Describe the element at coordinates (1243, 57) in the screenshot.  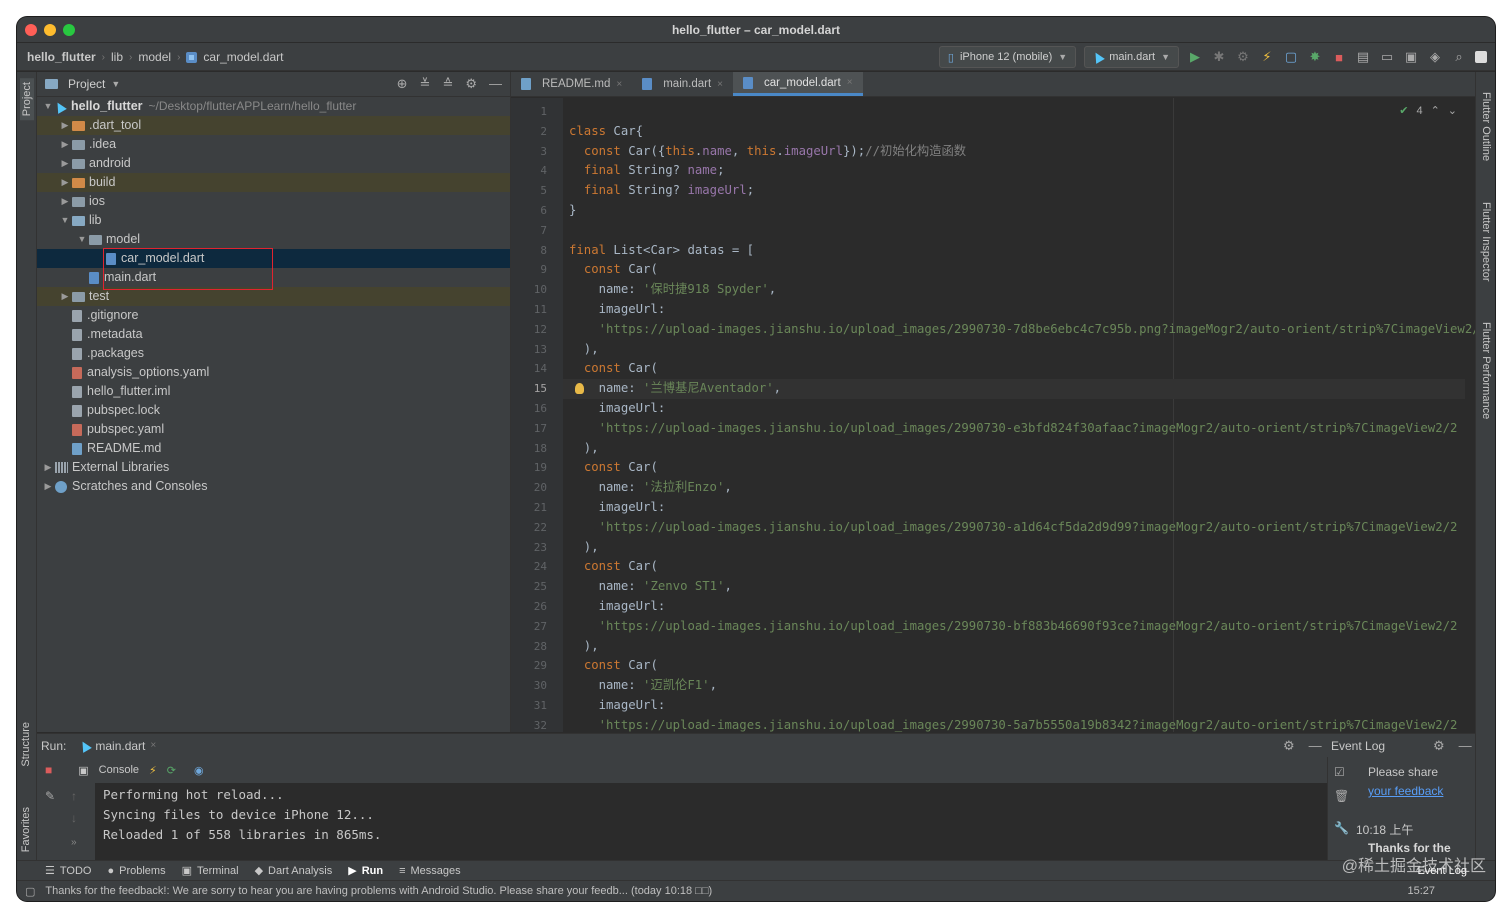
I see `attach-icon: ⚙` at that location.